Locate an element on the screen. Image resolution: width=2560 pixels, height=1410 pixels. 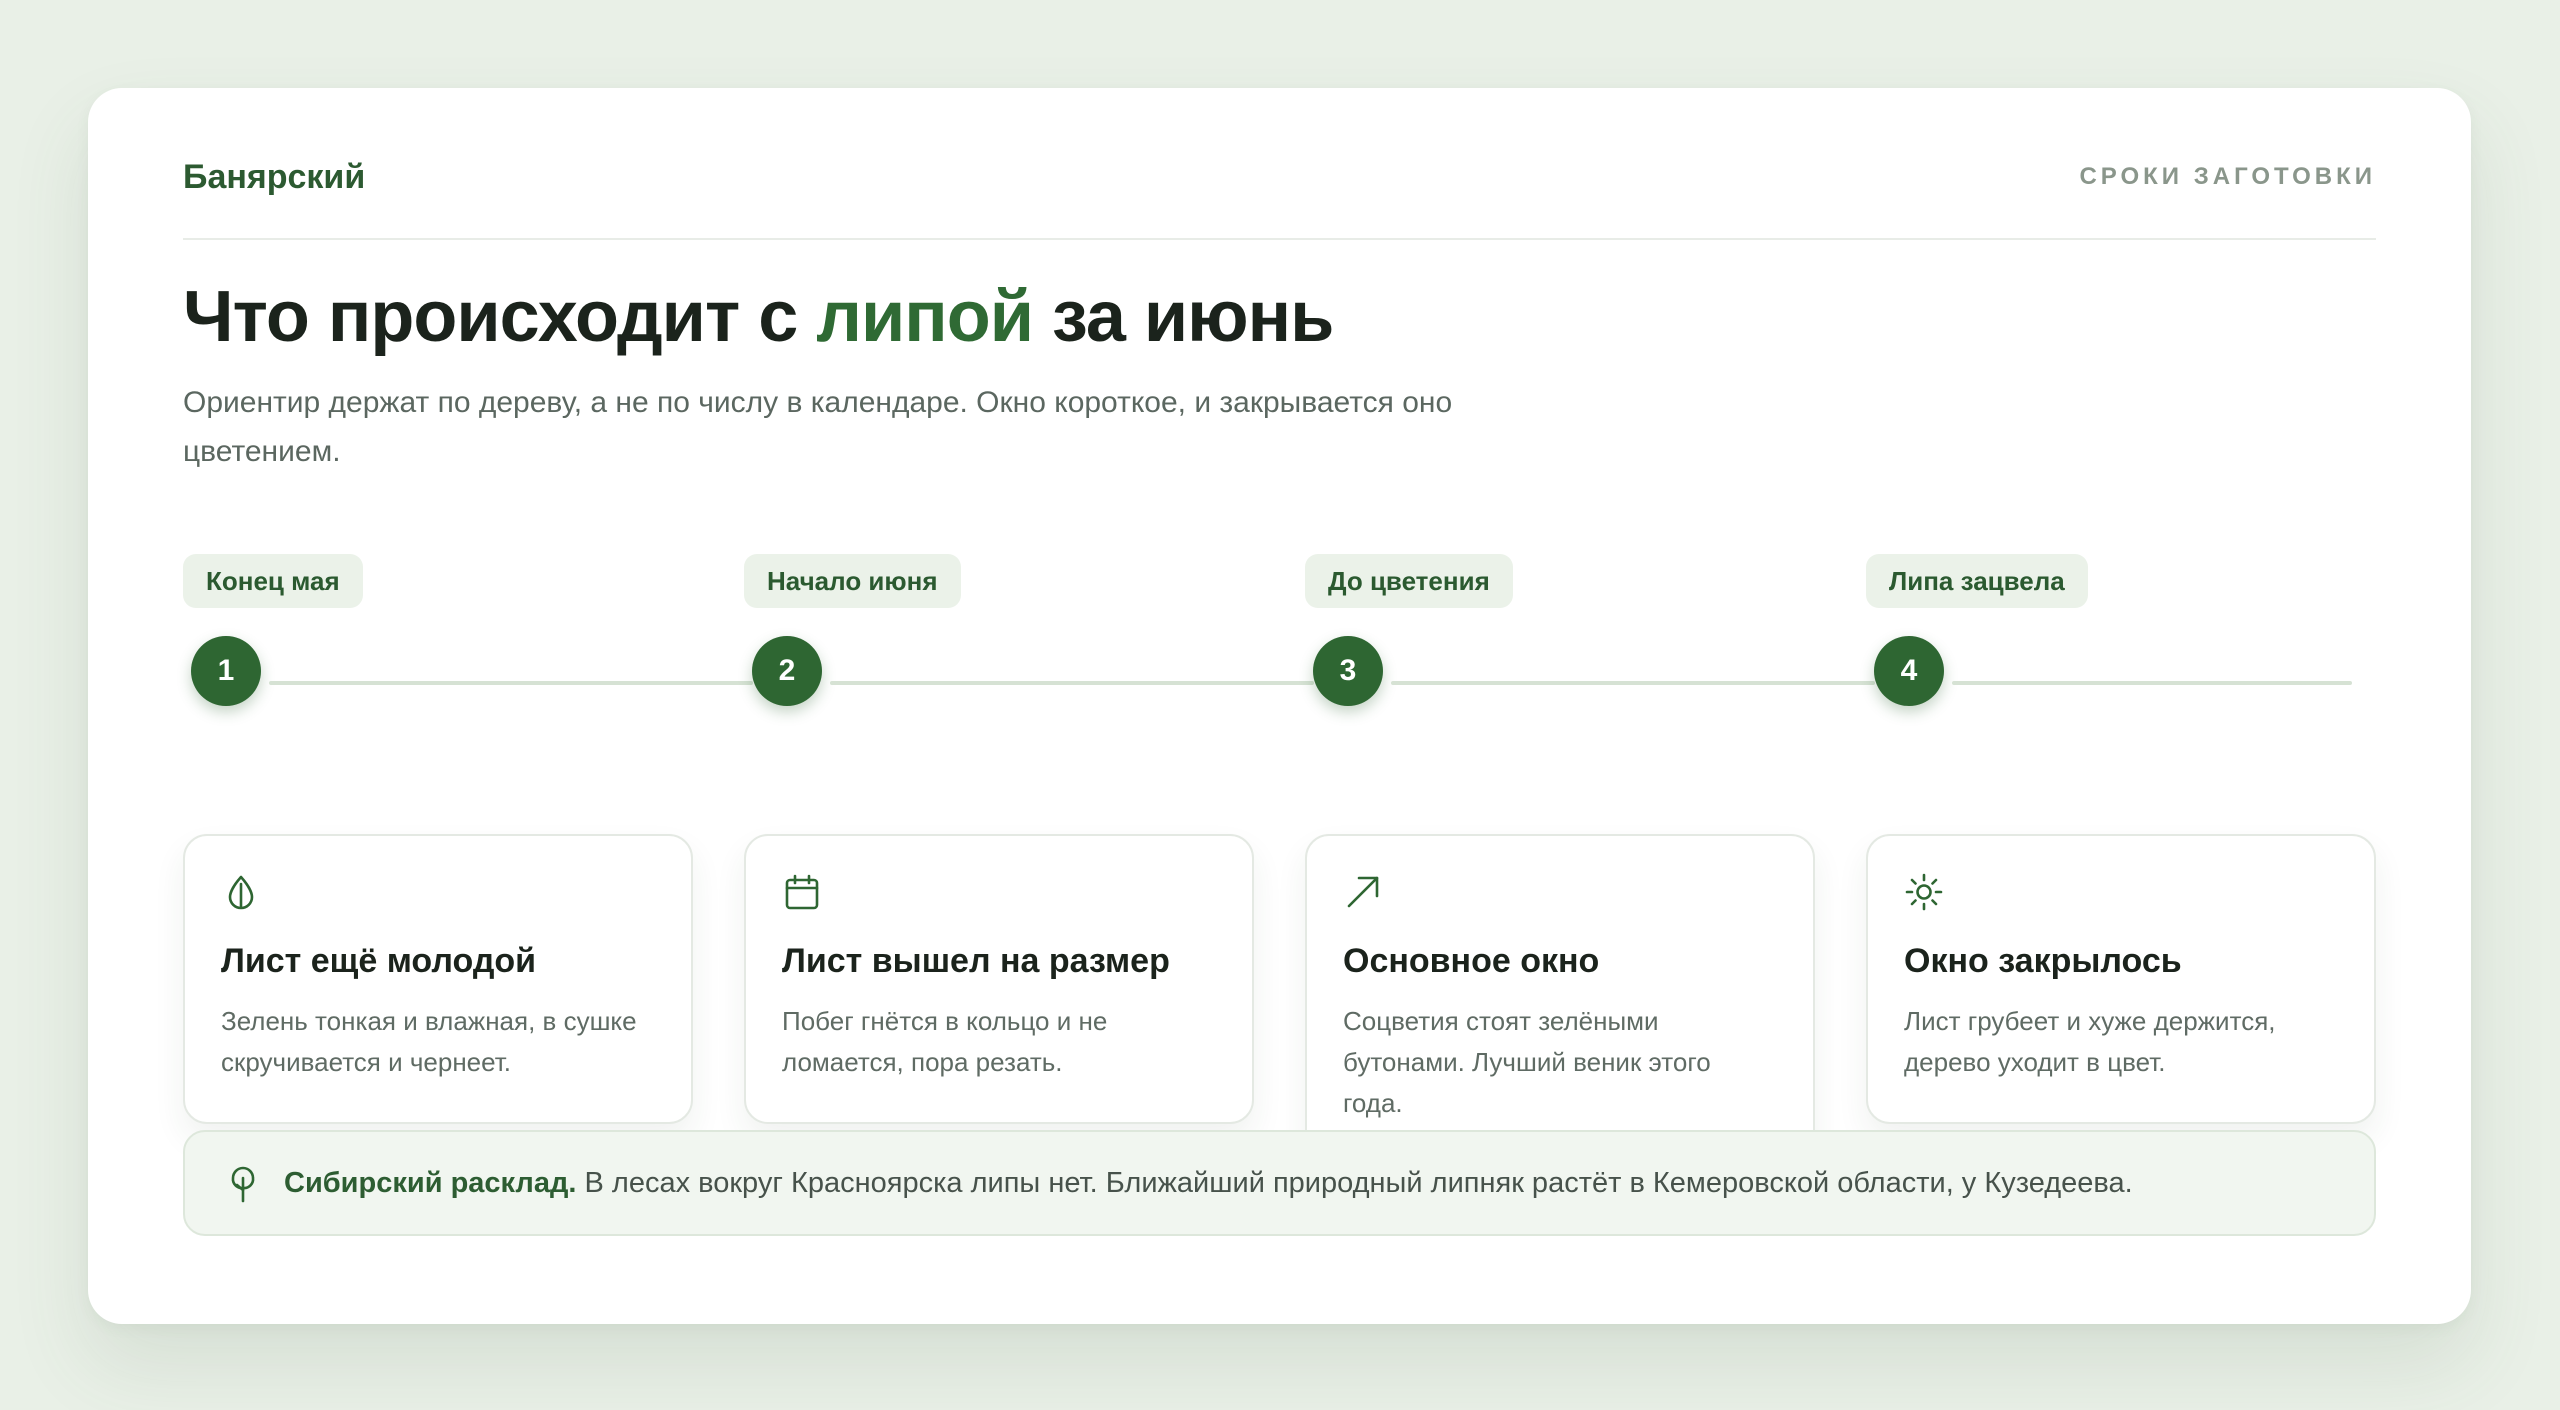
step-title: Лист вышел на размер is located at coordinates (976, 961).